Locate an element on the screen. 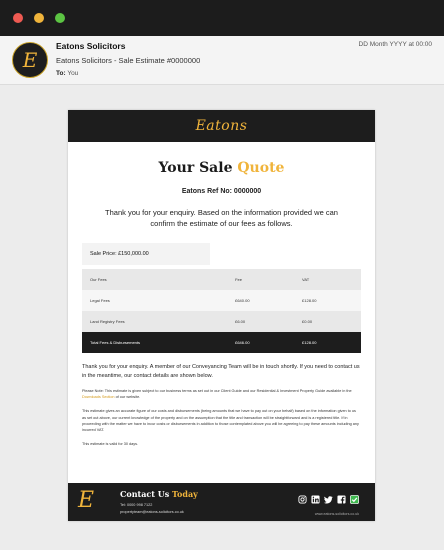  to-value: You is located at coordinates (73, 73).